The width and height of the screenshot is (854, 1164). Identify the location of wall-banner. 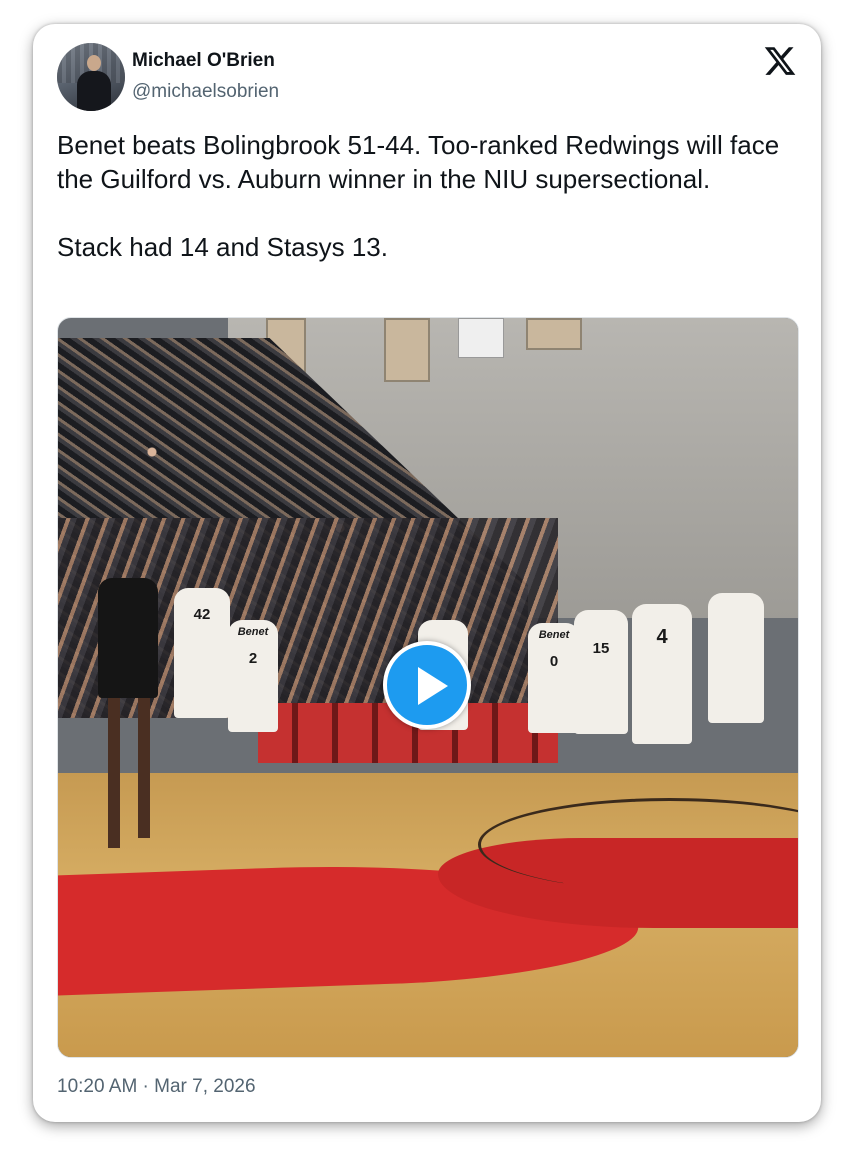
(481, 338).